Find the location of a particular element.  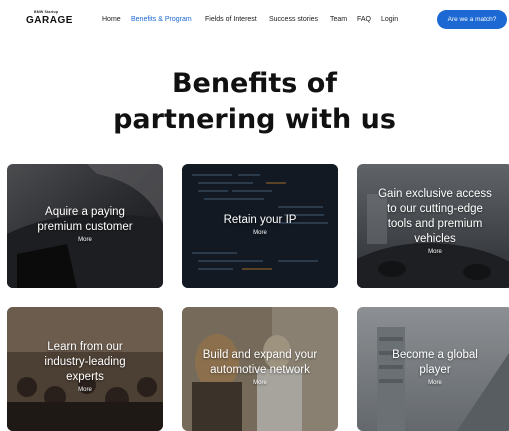

nav-fields-of-interest: Fields of Interest is located at coordinates (231, 19).